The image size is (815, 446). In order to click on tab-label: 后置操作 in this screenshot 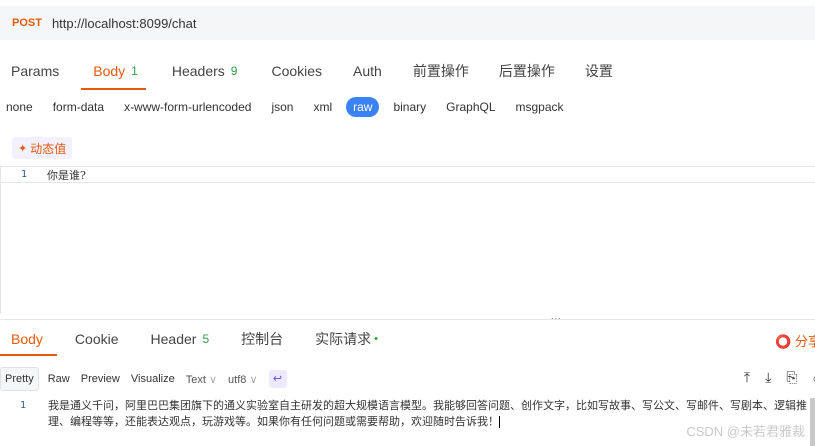, I will do `click(526, 71)`.